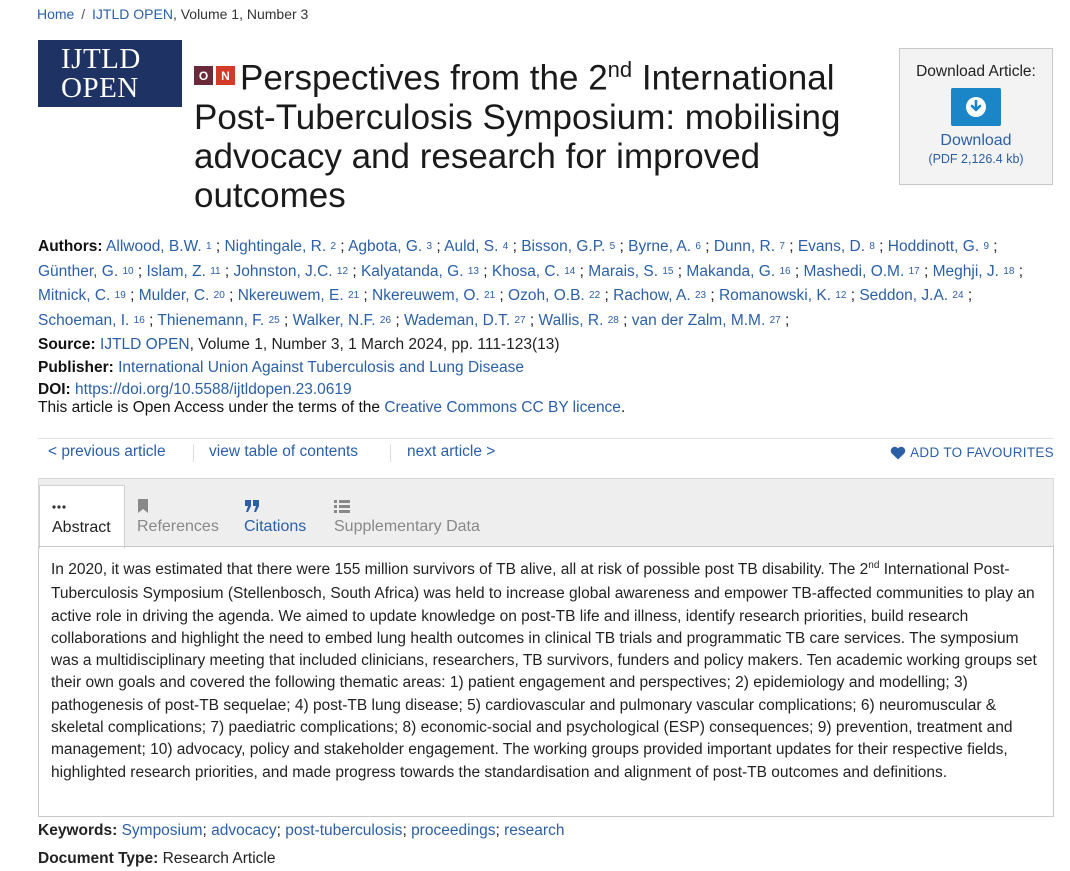  What do you see at coordinates (385, 320) in the screenshot?
I see `affiliation-number: 26` at bounding box center [385, 320].